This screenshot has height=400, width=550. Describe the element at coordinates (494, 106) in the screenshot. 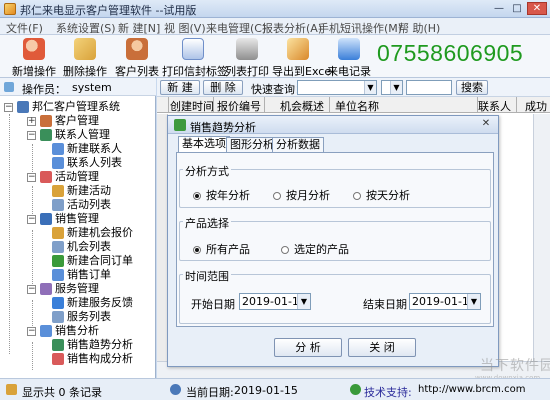

I see `column-header-contact: 联系人` at that location.